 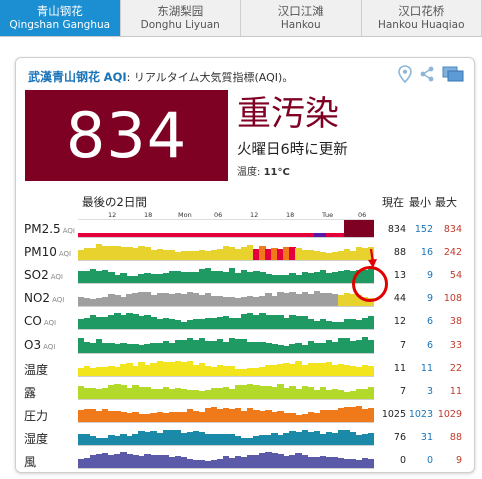 I want to click on row-label: CO AQI, so click(x=40, y=321).